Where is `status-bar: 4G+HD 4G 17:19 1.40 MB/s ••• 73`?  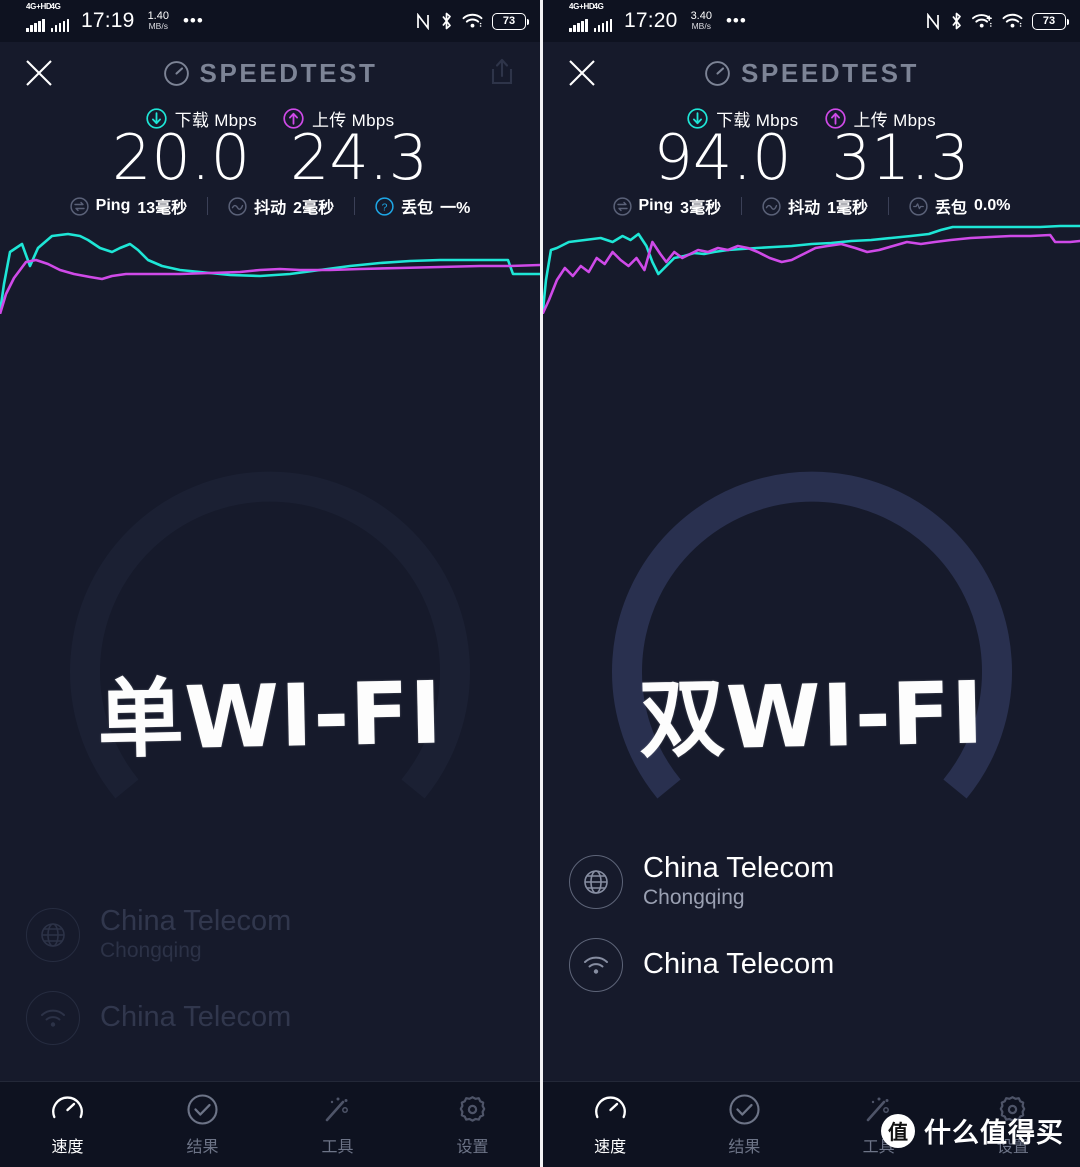 status-bar: 4G+HD 4G 17:19 1.40 MB/s ••• 73 is located at coordinates (270, 21).